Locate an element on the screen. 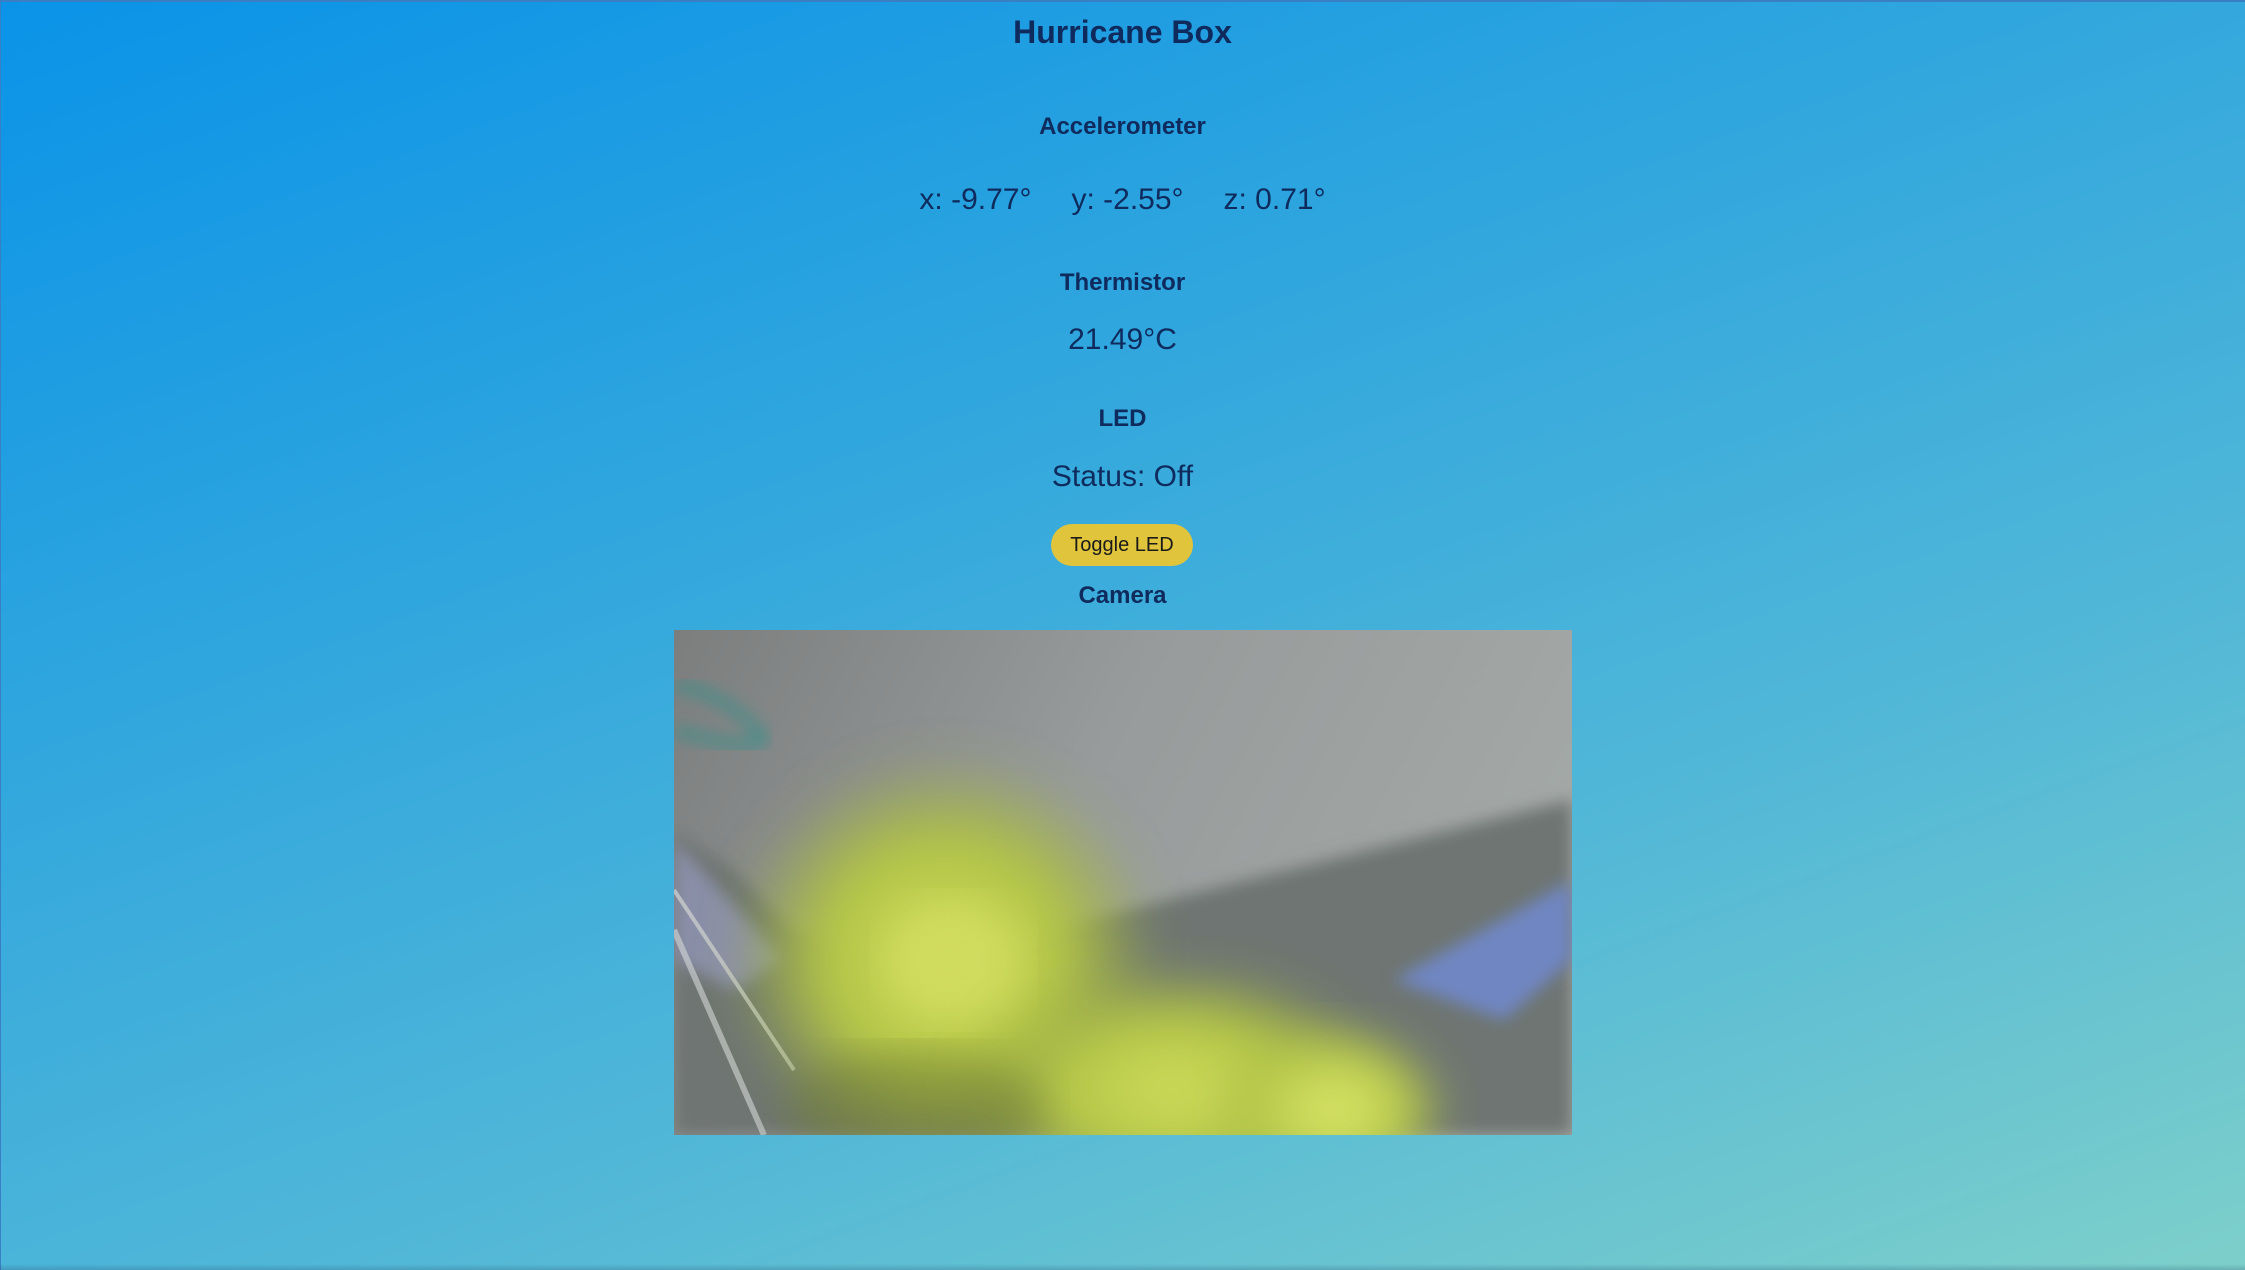 This screenshot has width=2245, height=1270. toggle-led-button: Toggle LED is located at coordinates (1122, 545).